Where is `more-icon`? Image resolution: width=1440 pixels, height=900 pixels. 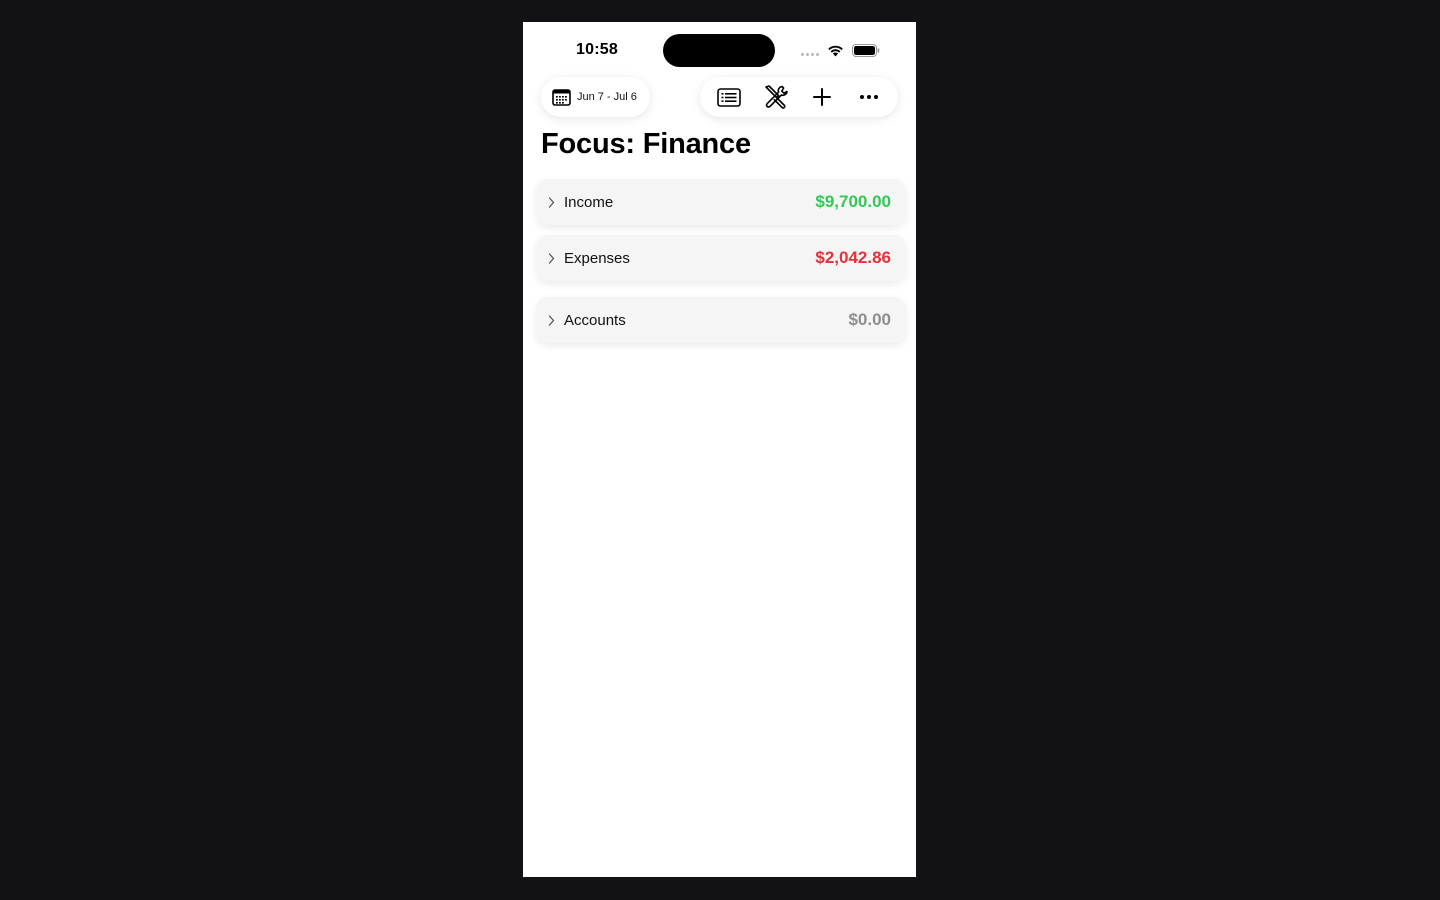 more-icon is located at coordinates (868, 97).